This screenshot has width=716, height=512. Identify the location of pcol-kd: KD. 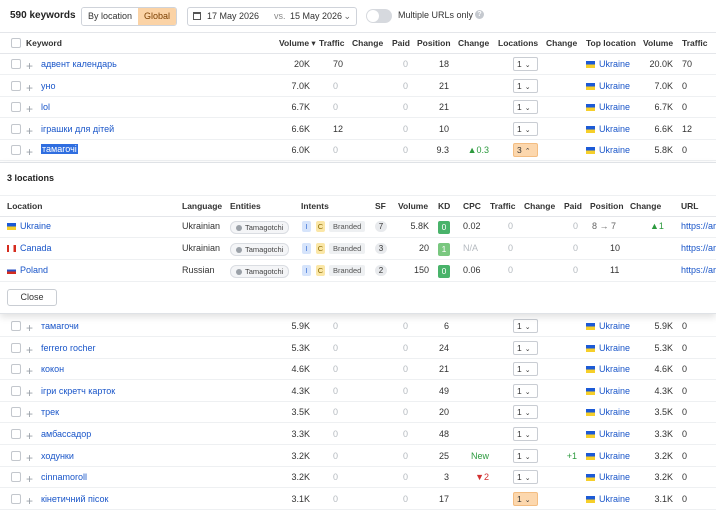
(444, 206).